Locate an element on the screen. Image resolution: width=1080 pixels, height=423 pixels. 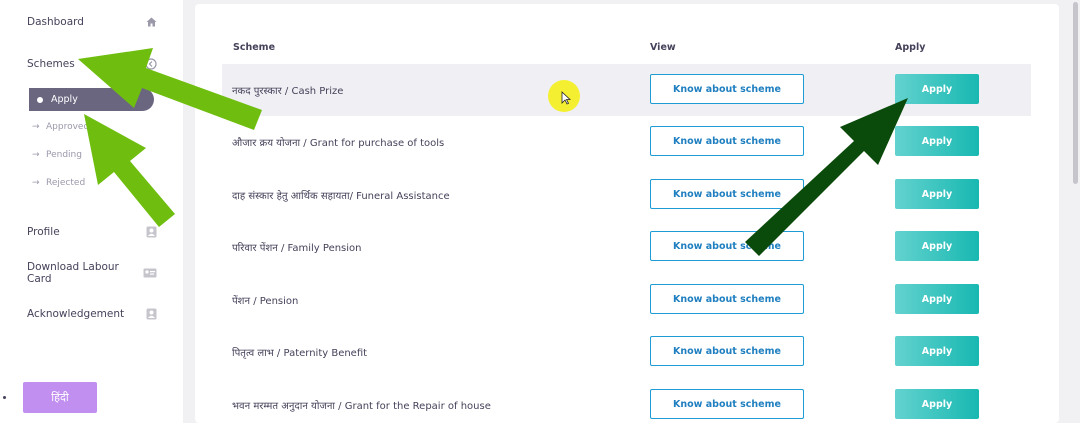
language-toggle-button: हिंदी is located at coordinates (60, 397).